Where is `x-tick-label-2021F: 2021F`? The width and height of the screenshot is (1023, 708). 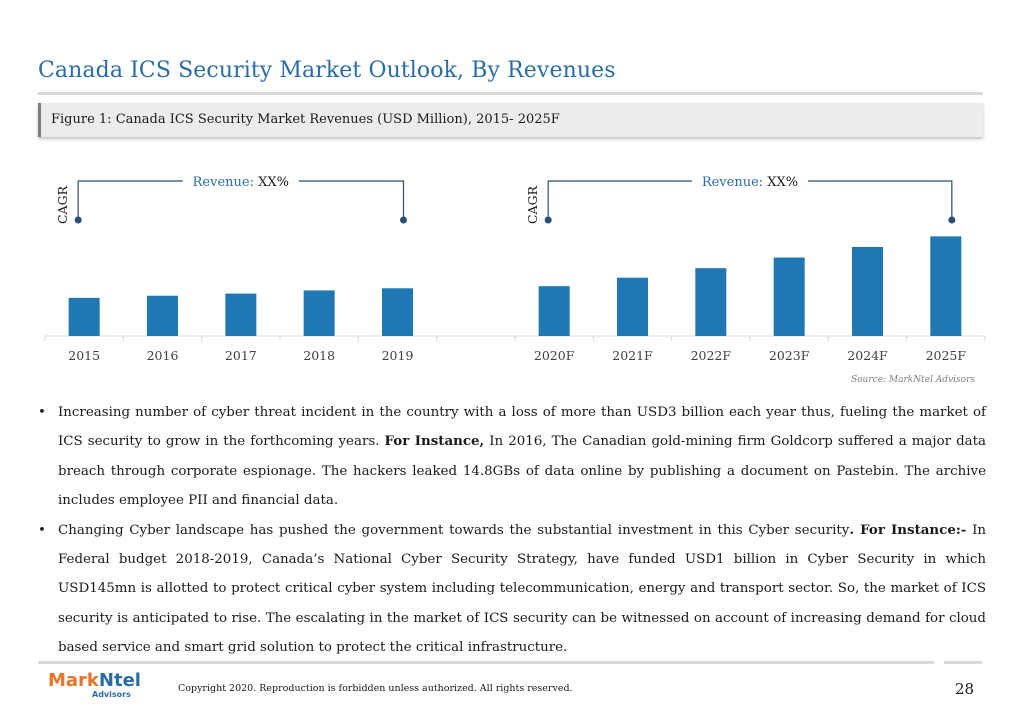
x-tick-label-2021F: 2021F is located at coordinates (632, 355).